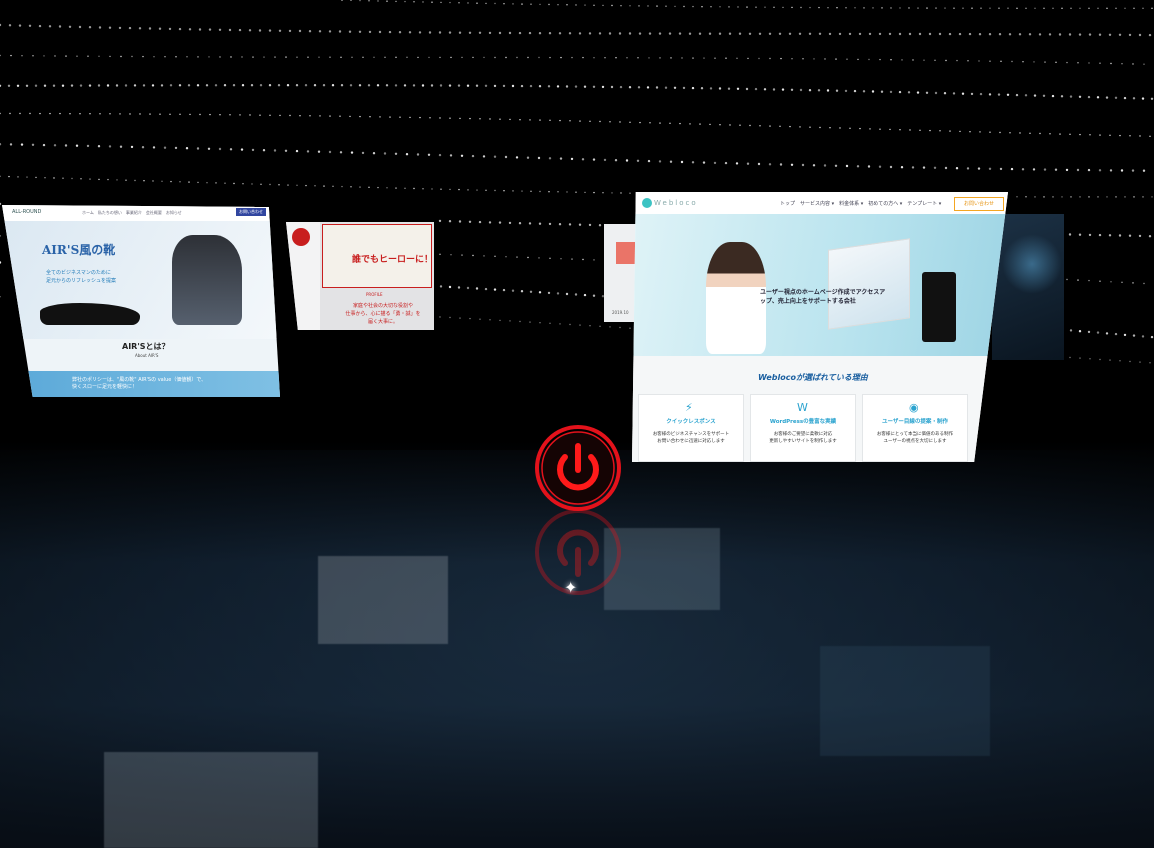  I want to click on hero-title: AIR'S風の靴, so click(79, 250).